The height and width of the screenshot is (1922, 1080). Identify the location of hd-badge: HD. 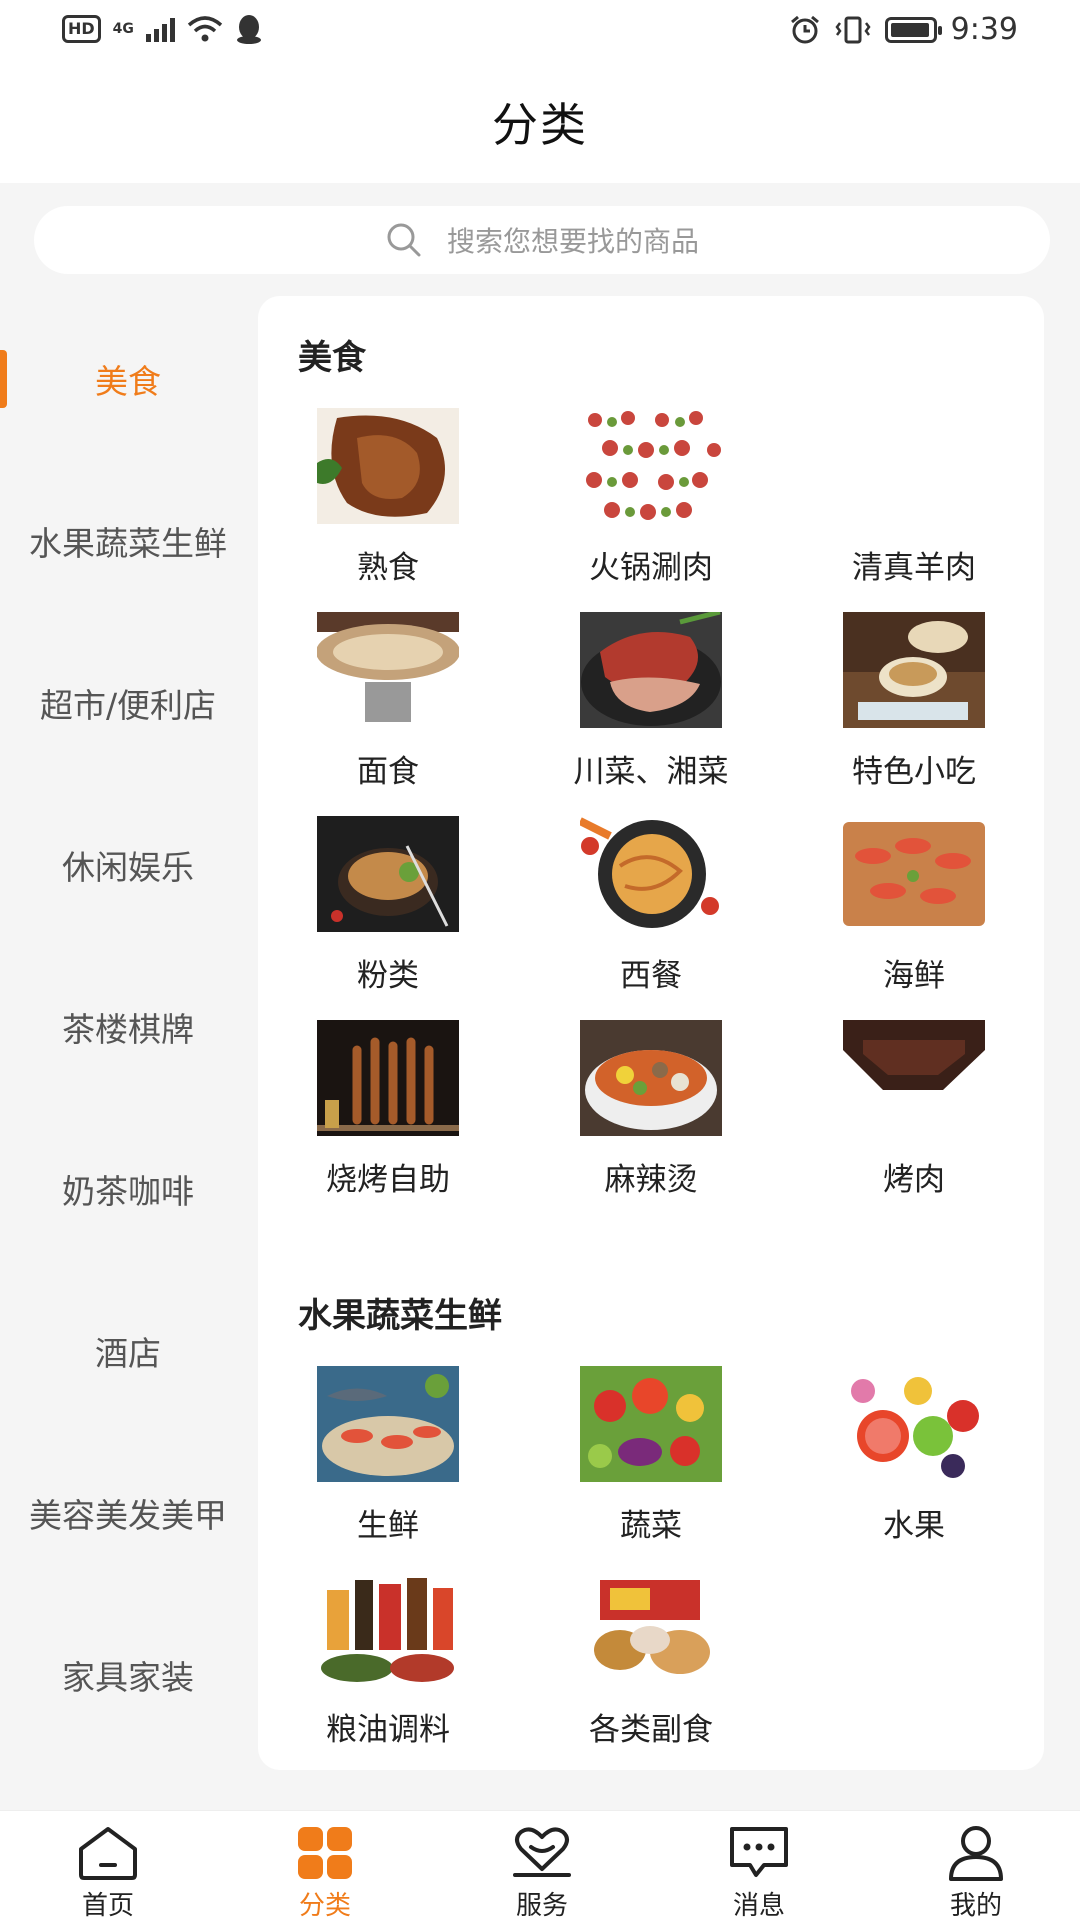
(81, 29).